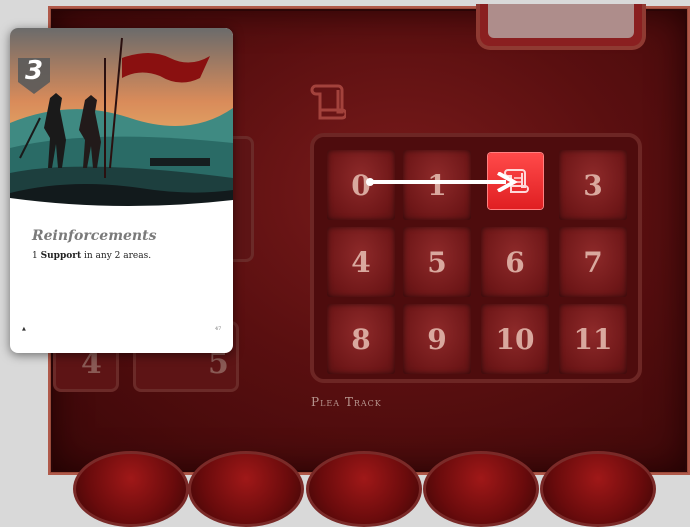  I want to click on arrow-right-icon, so click(442, 182).